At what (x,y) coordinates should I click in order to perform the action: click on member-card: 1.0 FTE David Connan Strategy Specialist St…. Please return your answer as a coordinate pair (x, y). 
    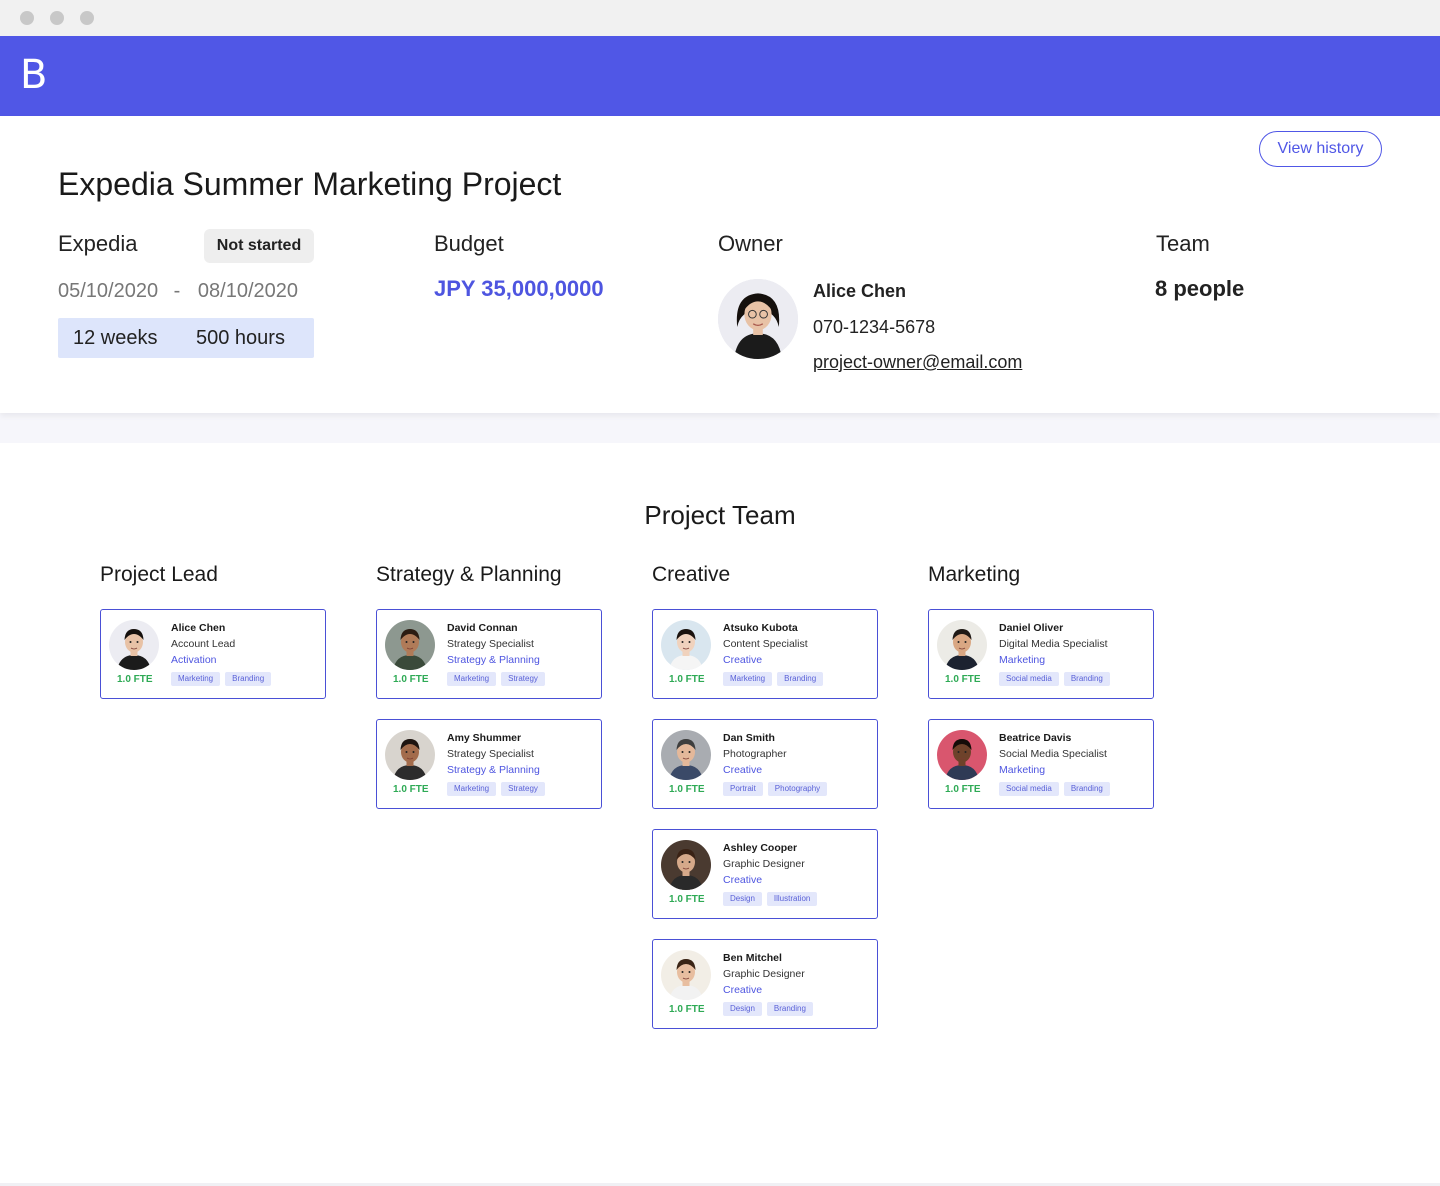
    Looking at the image, I should click on (489, 654).